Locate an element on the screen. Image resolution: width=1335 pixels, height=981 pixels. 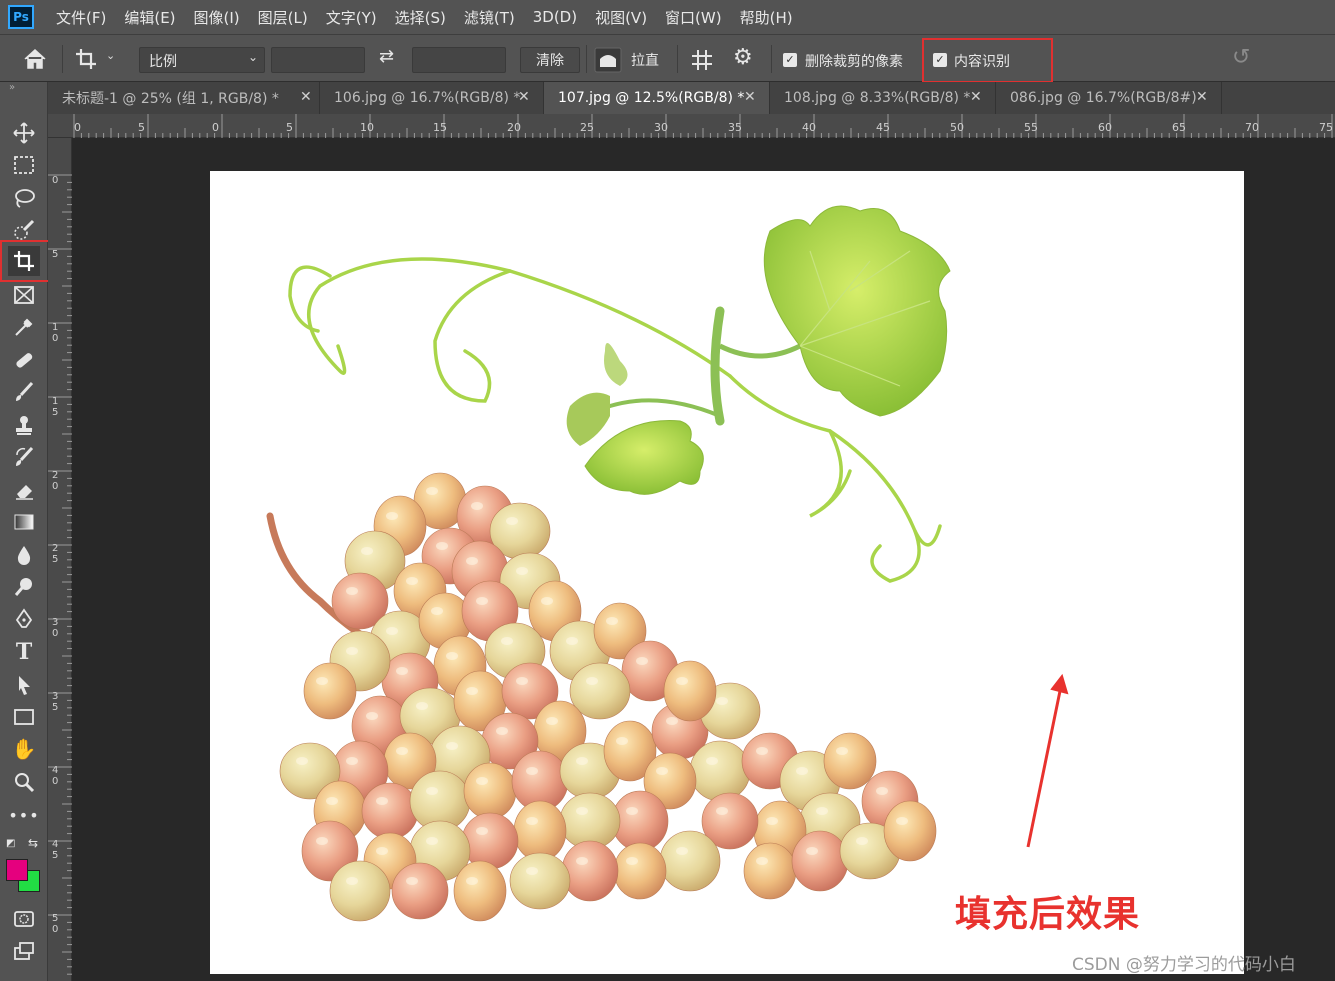
rectangle-tool-icon is located at coordinates (24, 717).